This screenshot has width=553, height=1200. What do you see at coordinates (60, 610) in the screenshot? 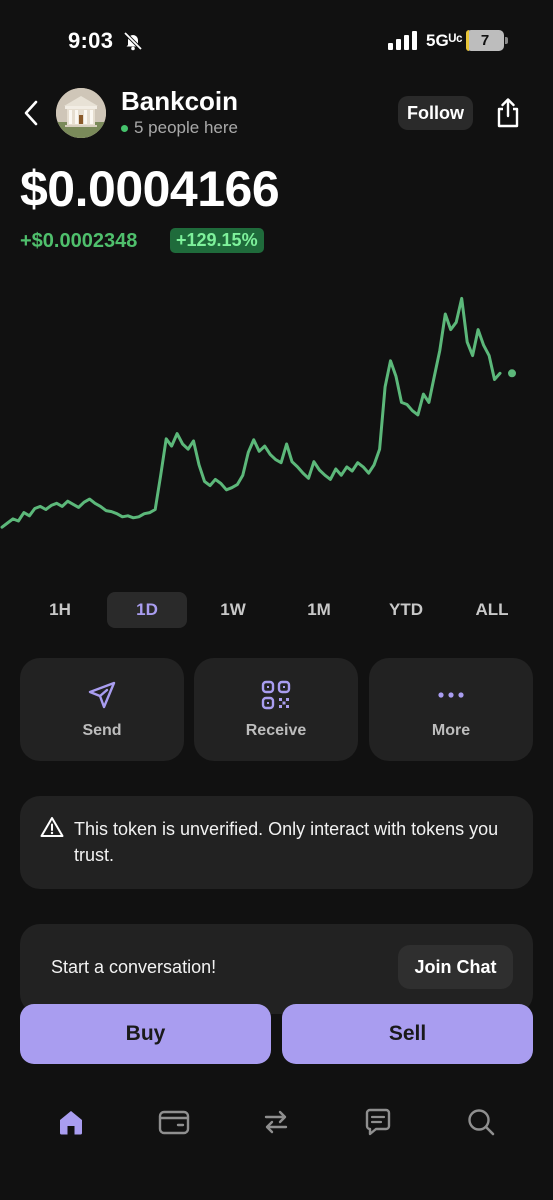
I see `tab-1h: 1H` at bounding box center [60, 610].